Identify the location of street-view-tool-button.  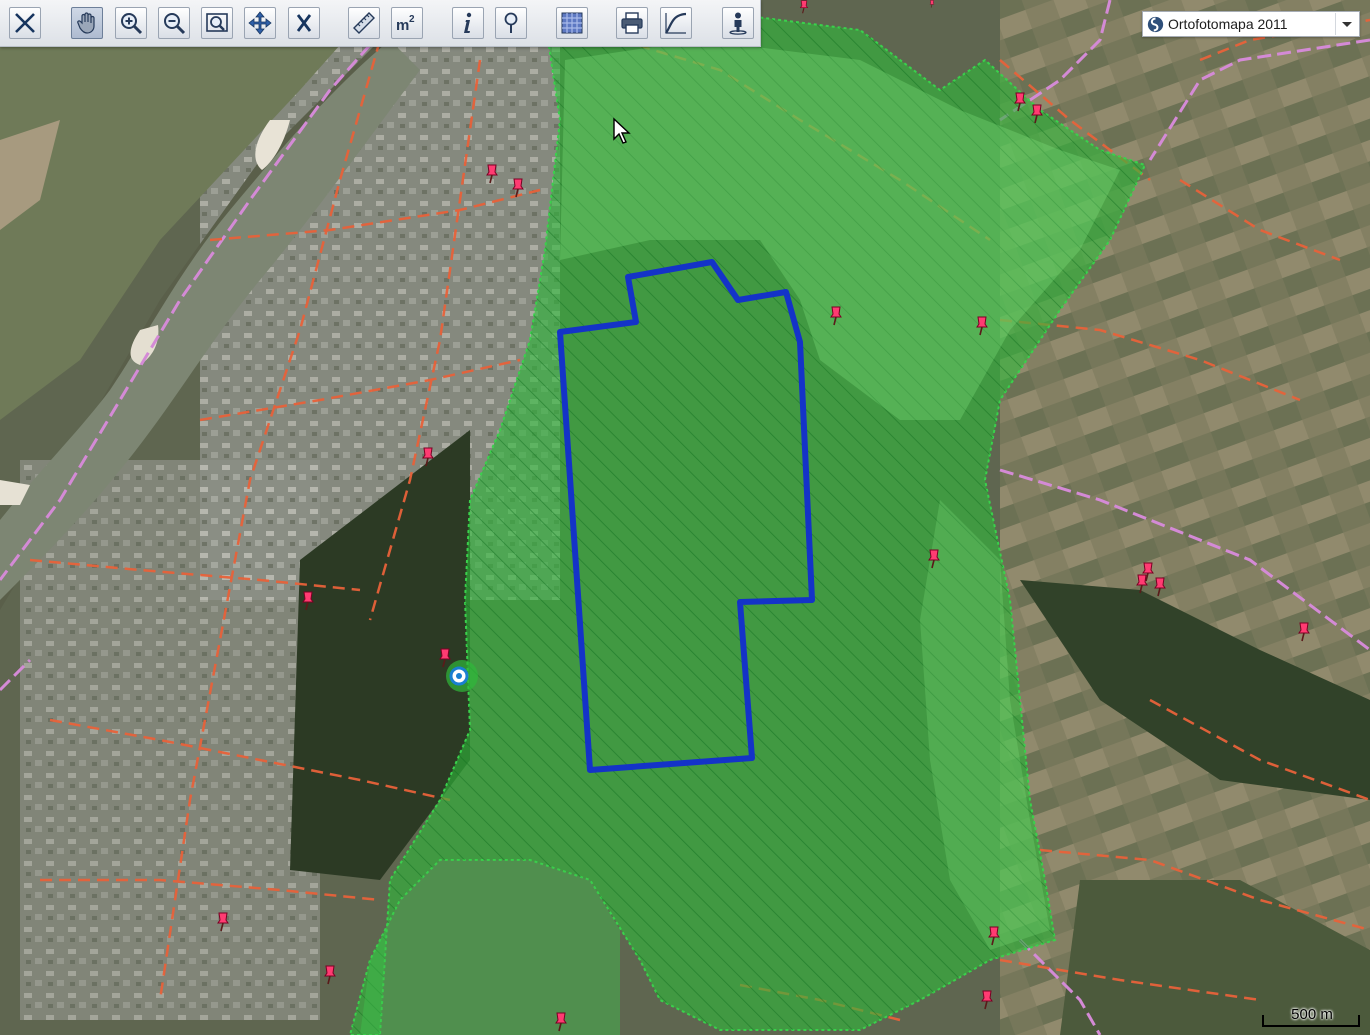
(738, 23).